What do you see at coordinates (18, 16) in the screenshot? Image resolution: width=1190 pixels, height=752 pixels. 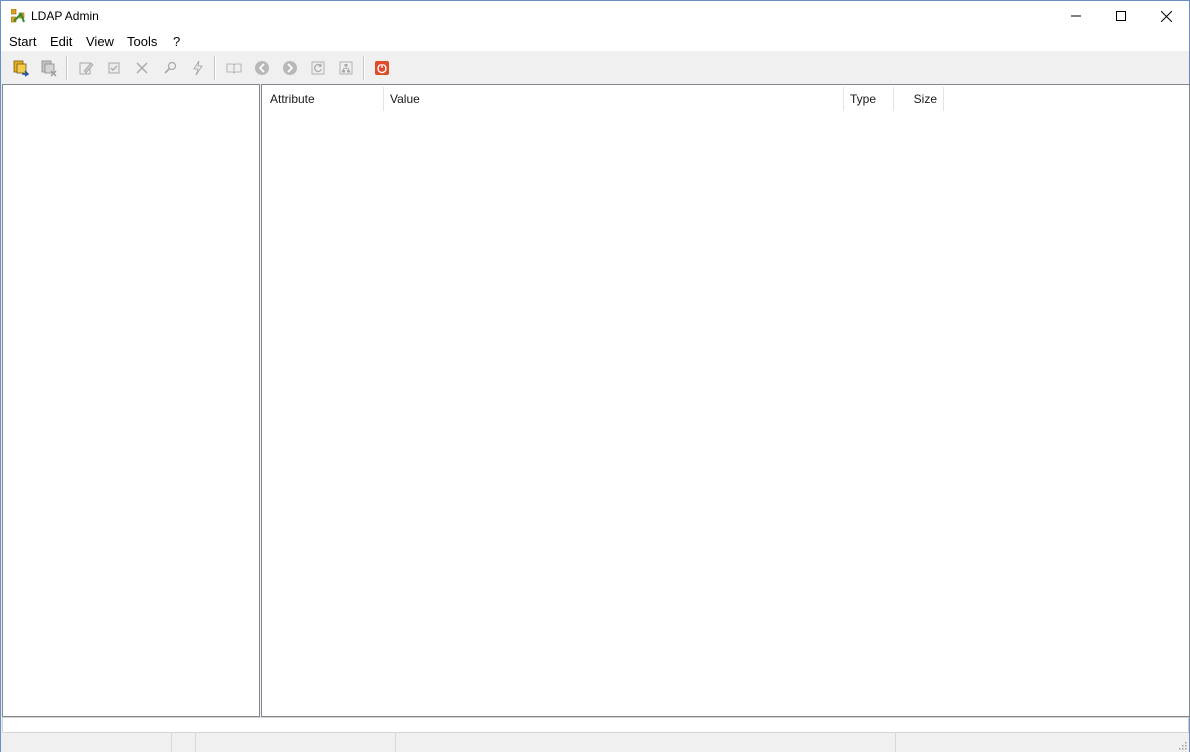 I see `ldap-admin-app-icon` at bounding box center [18, 16].